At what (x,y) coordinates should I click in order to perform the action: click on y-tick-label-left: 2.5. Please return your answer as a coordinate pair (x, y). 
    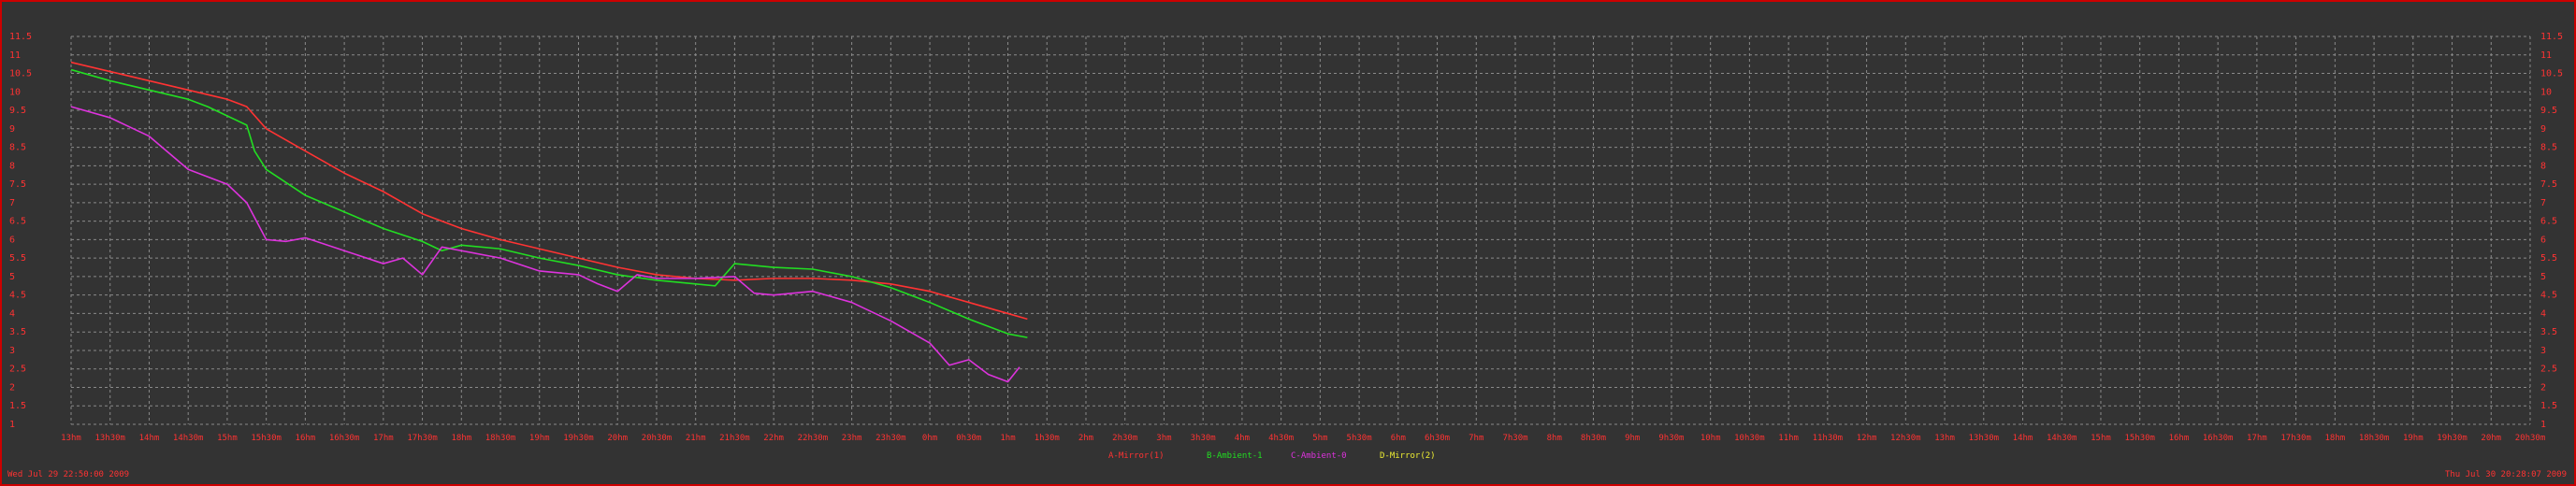
    Looking at the image, I should click on (17, 370).